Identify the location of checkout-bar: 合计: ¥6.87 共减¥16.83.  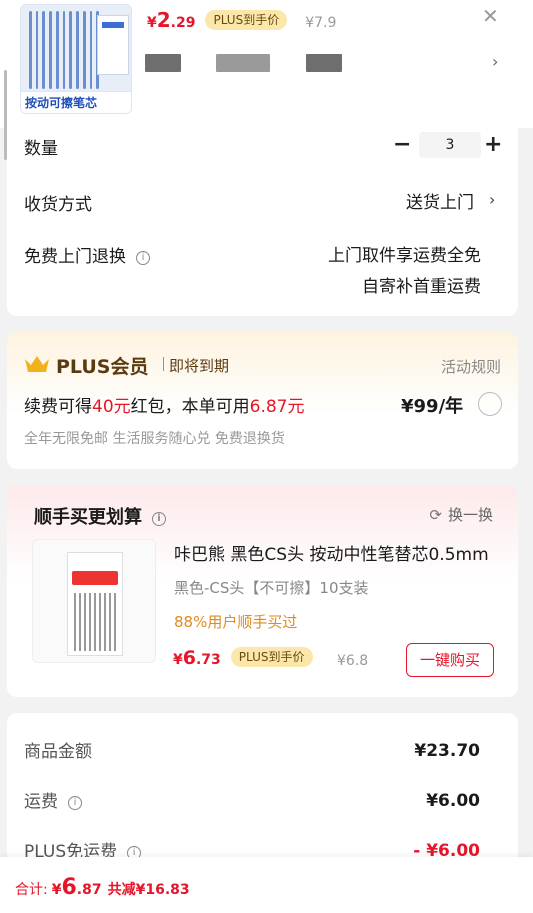
(266, 885).